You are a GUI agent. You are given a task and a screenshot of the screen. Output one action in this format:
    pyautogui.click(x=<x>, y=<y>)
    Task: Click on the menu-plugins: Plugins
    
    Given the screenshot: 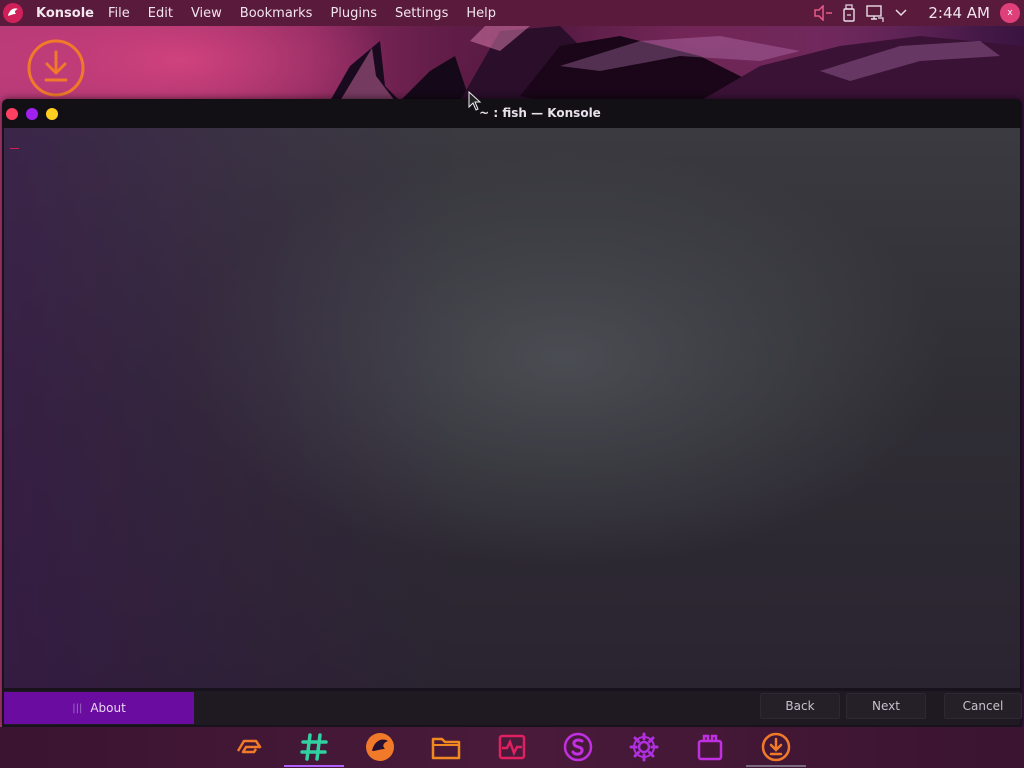 What is the action you would take?
    pyautogui.click(x=353, y=13)
    